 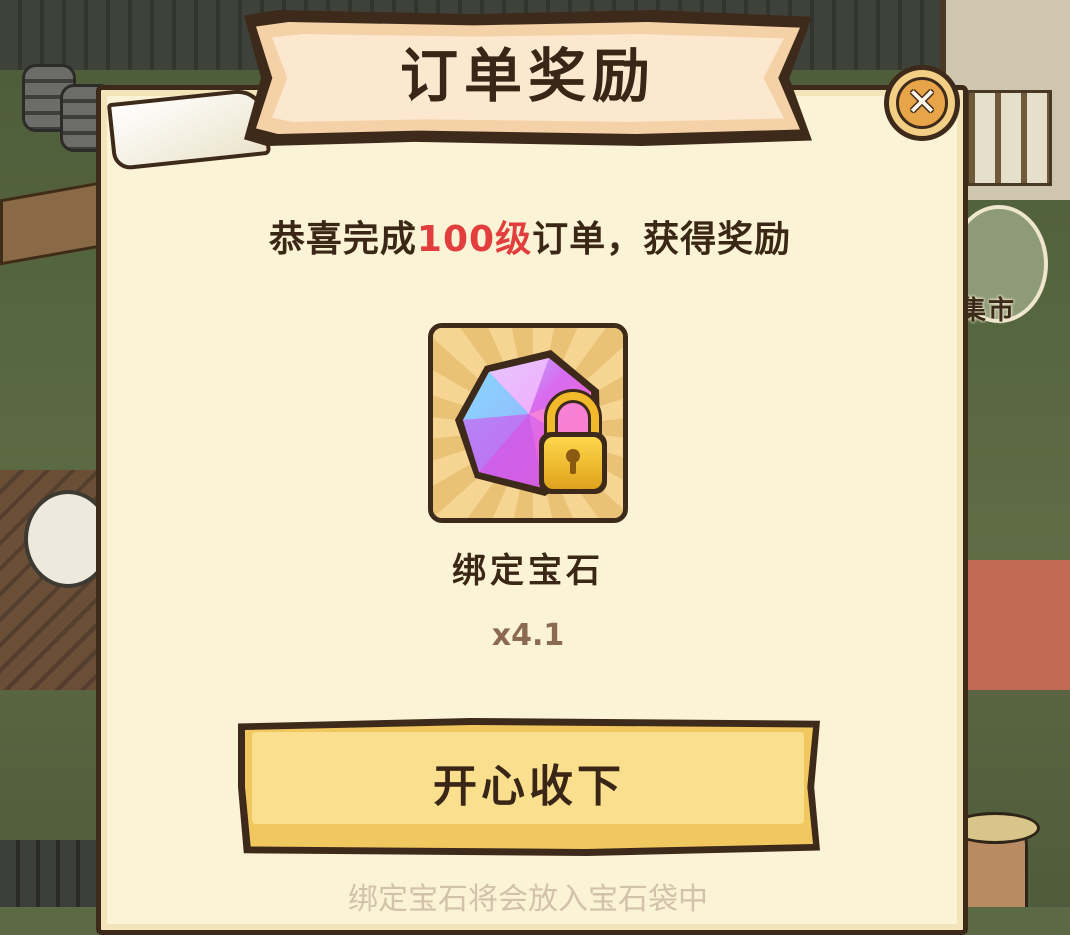 I want to click on message-suffix: 订单，获得奖励, so click(x=662, y=239).